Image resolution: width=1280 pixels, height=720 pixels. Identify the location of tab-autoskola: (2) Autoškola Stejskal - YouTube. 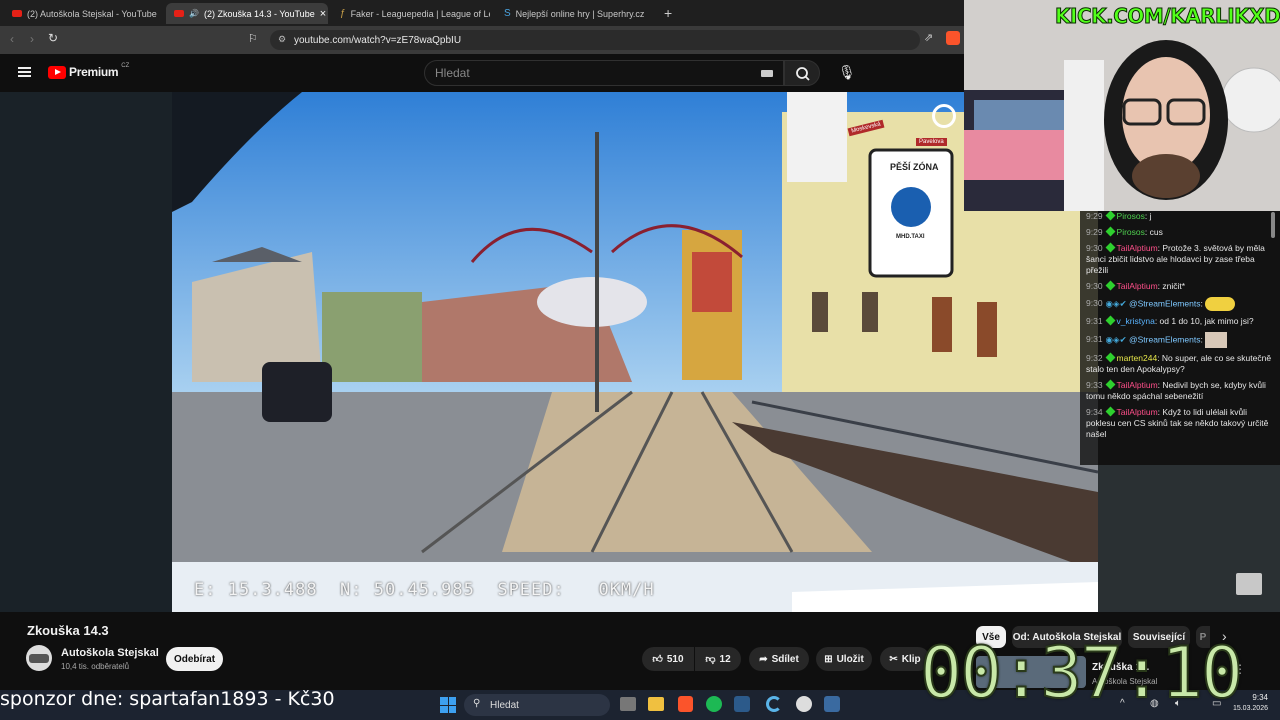
(84, 13).